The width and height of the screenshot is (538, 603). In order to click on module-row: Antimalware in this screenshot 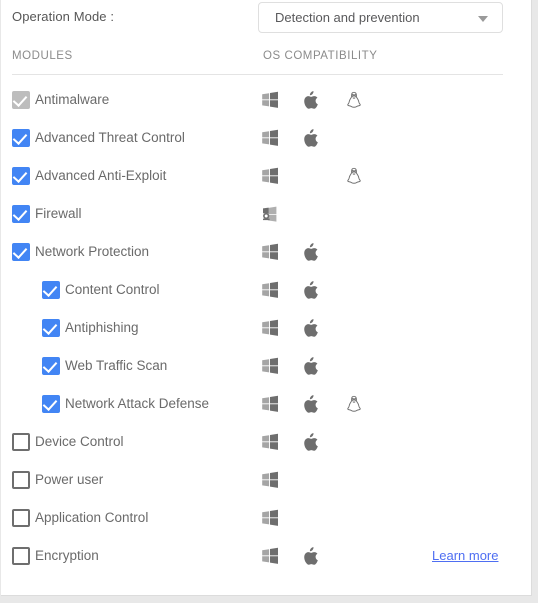, I will do `click(266, 101)`.